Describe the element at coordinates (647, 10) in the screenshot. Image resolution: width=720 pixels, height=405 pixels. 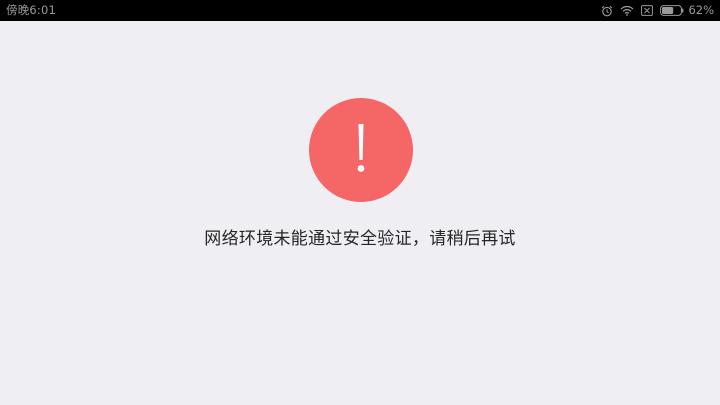
I see `no-sim-icon` at that location.